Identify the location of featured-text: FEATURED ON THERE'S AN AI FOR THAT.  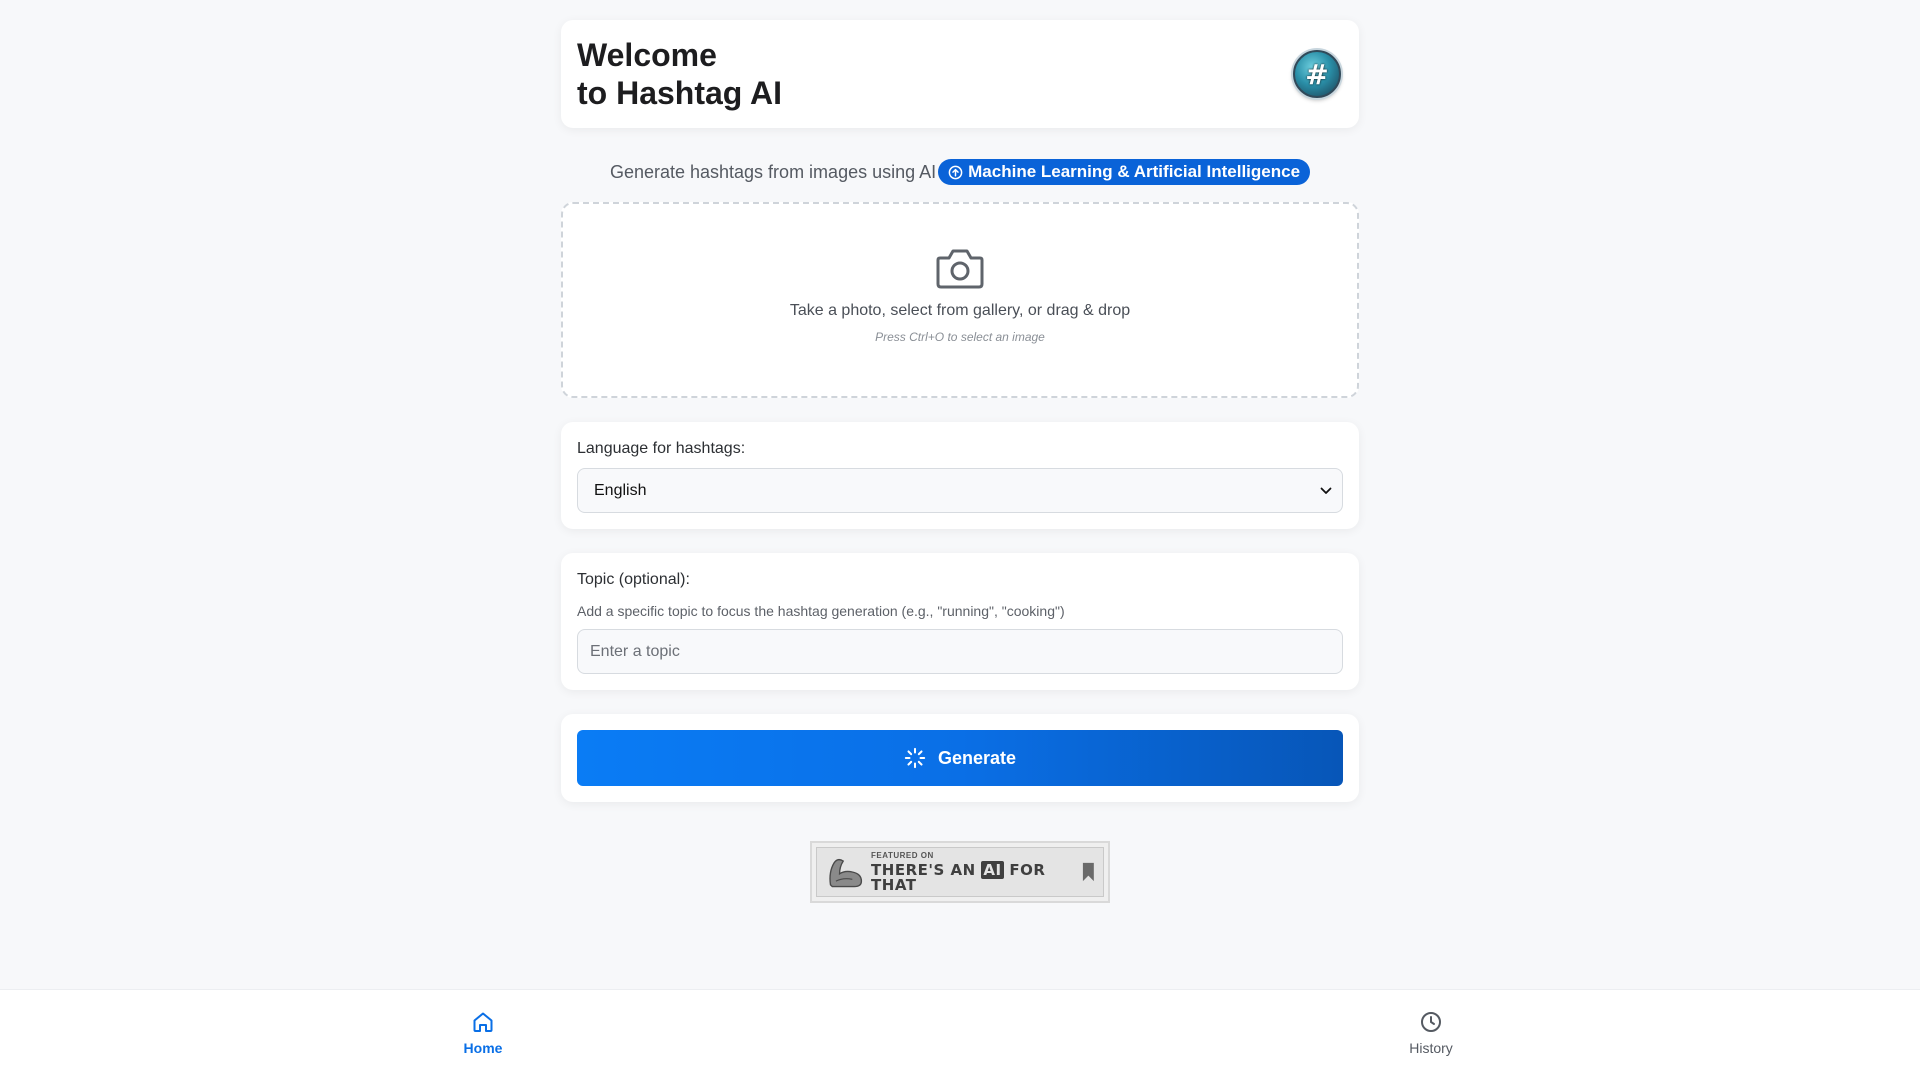
(973, 871).